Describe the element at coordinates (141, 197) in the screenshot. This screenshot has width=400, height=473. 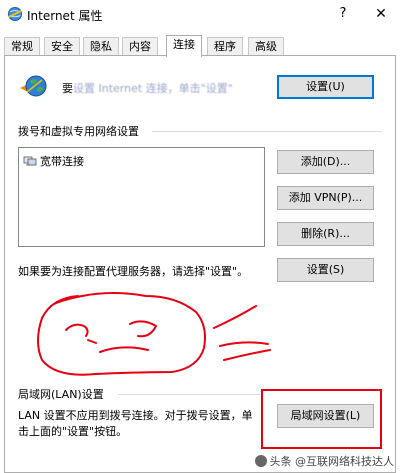
I see `connections-list: 宽带连接` at that location.